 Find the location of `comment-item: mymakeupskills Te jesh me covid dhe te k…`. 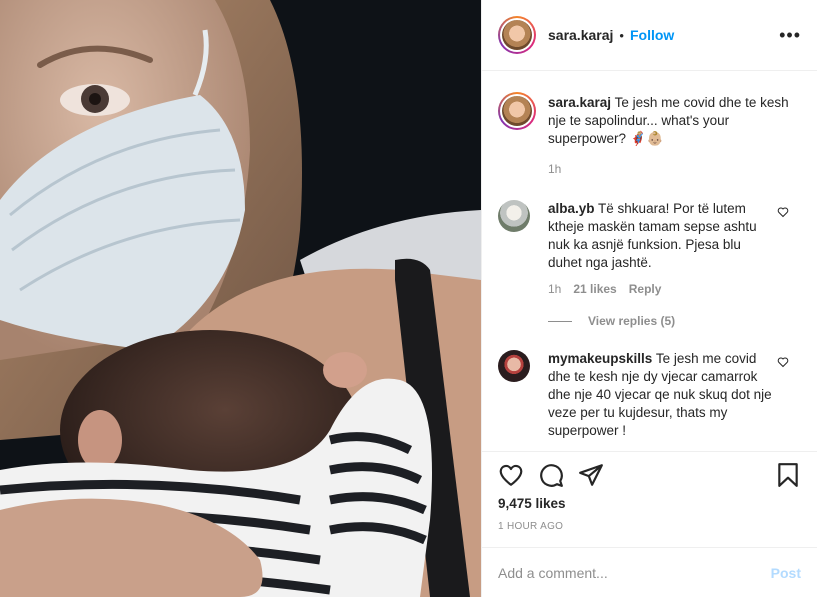

comment-item: mymakeupskills Te jesh me covid dhe te k… is located at coordinates (649, 395).